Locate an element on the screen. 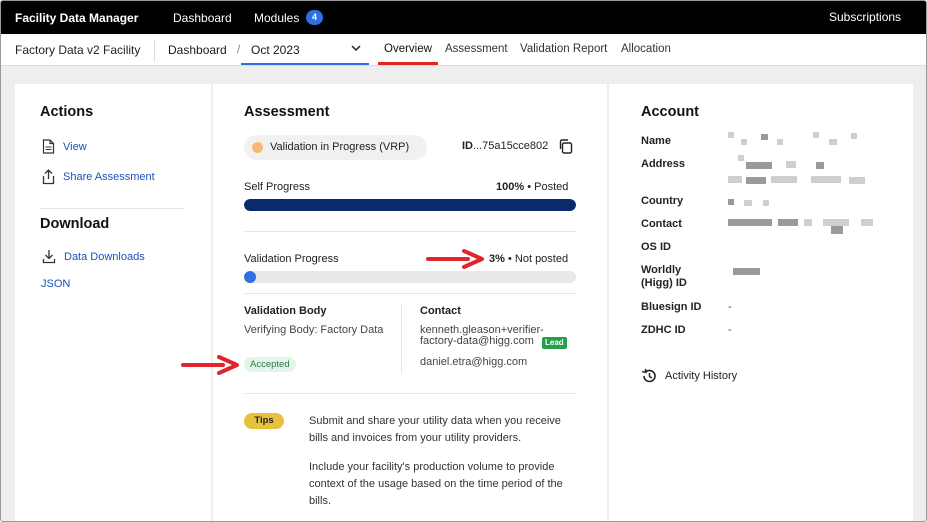 The width and height of the screenshot is (927, 522). nav-dashboard: Dashboard is located at coordinates (202, 18).